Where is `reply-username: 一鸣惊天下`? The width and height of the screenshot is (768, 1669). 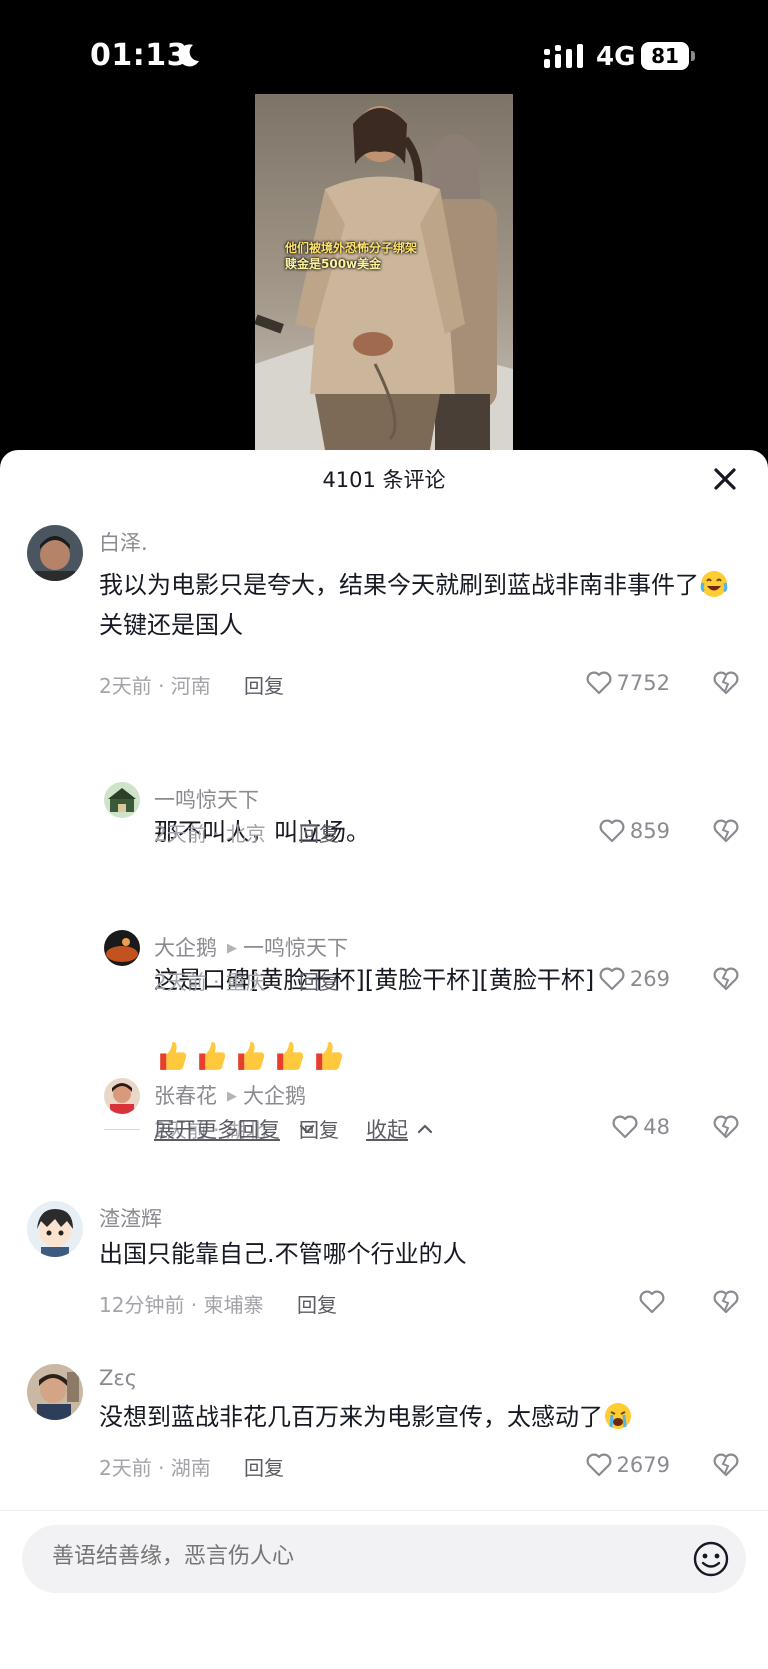
reply-username: 一鸣惊天下 is located at coordinates (206, 799).